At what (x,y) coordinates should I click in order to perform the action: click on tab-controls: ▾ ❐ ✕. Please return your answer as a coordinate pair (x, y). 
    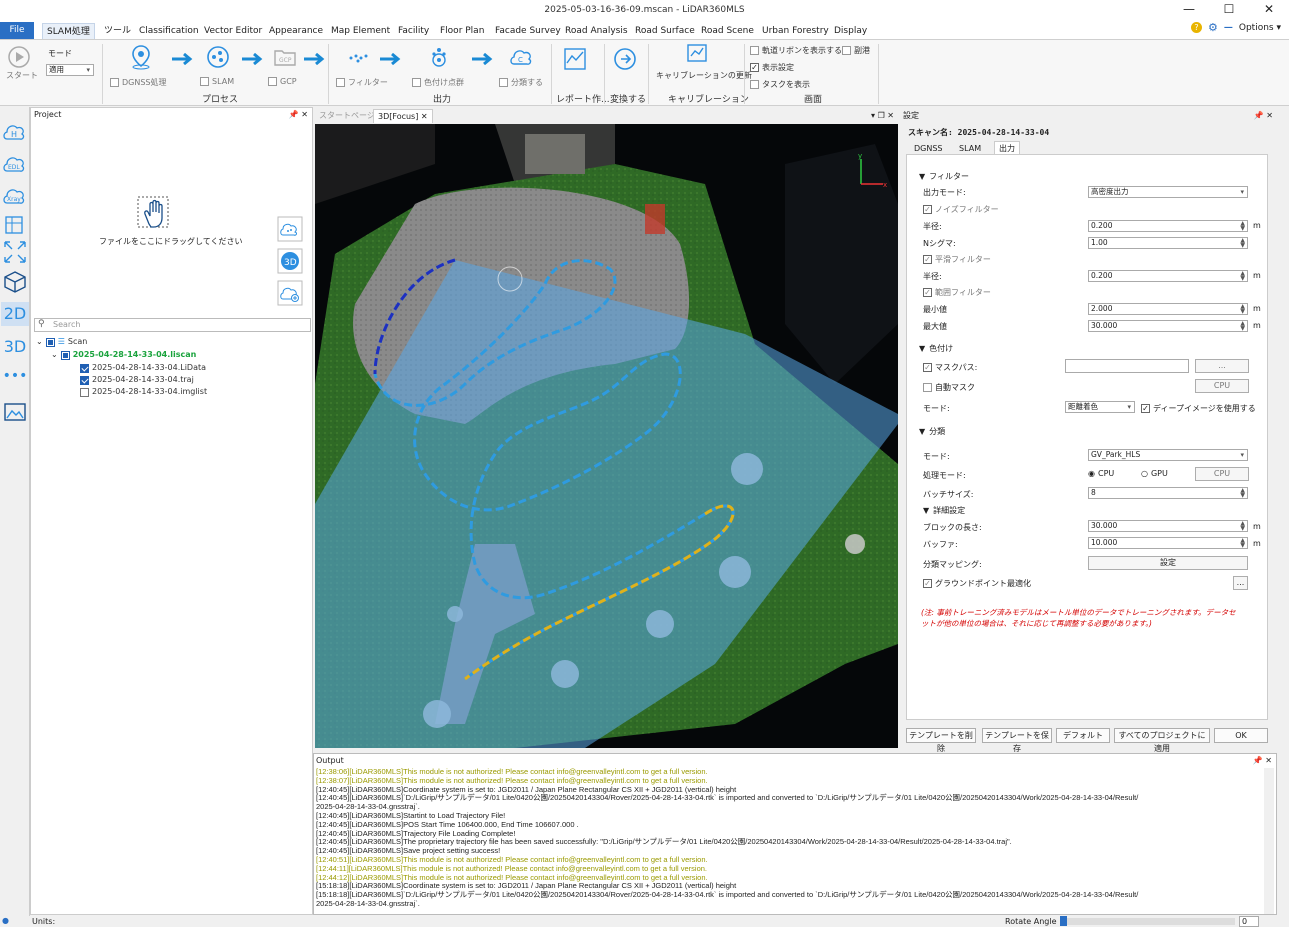
    Looking at the image, I should click on (882, 116).